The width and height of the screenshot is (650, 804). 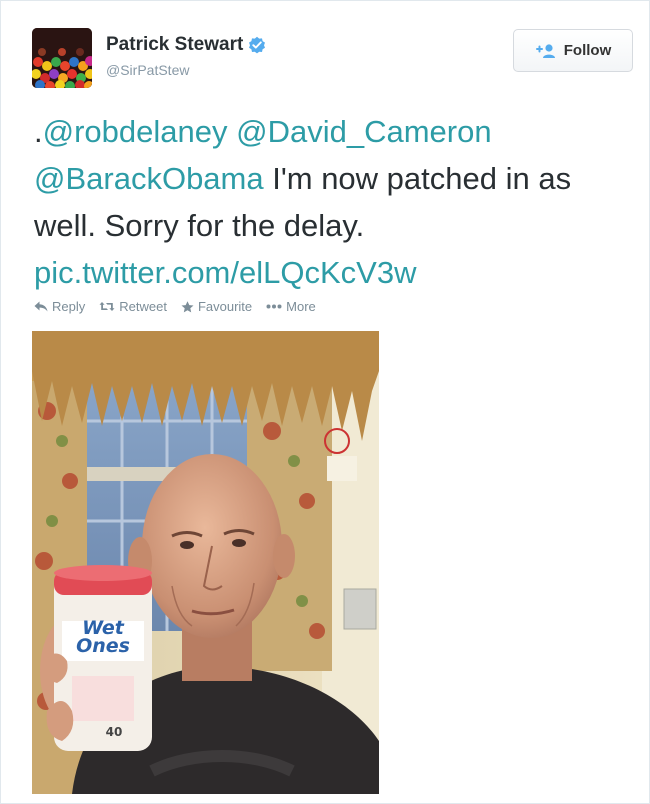 I want to click on mention-david-cameron: @David_Cameron, so click(x=363, y=131).